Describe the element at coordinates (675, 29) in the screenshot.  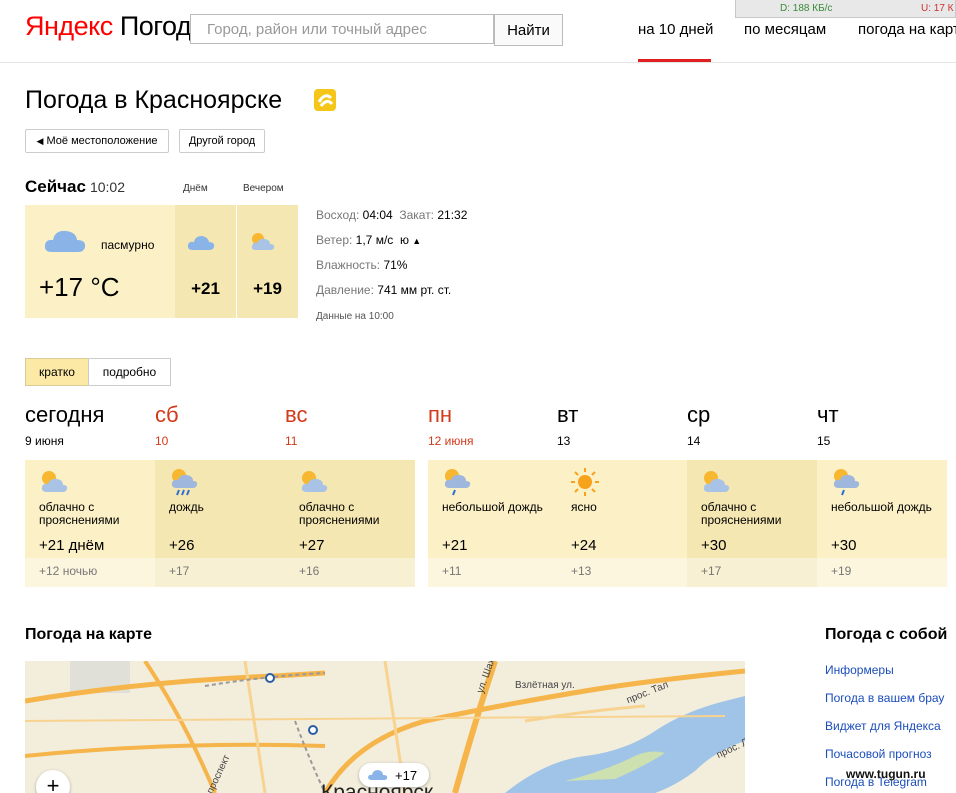
I see `nav-10-days: на 10 дней` at that location.